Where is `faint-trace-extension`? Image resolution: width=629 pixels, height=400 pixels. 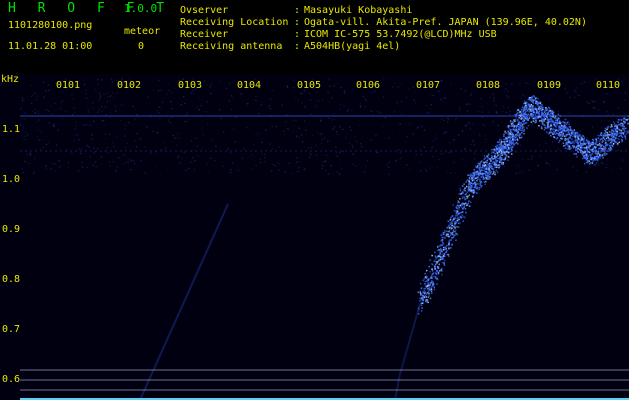 faint-trace-extension is located at coordinates (407, 351).